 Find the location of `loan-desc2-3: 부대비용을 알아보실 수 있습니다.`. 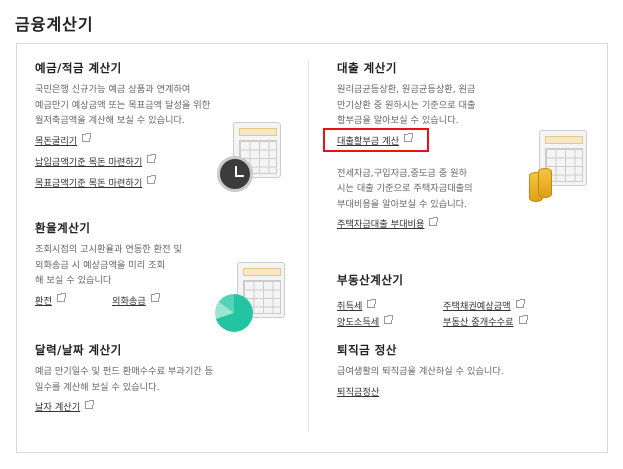

loan-desc2-3: 부대비용을 알아보실 수 있습니다. is located at coordinates (402, 204).